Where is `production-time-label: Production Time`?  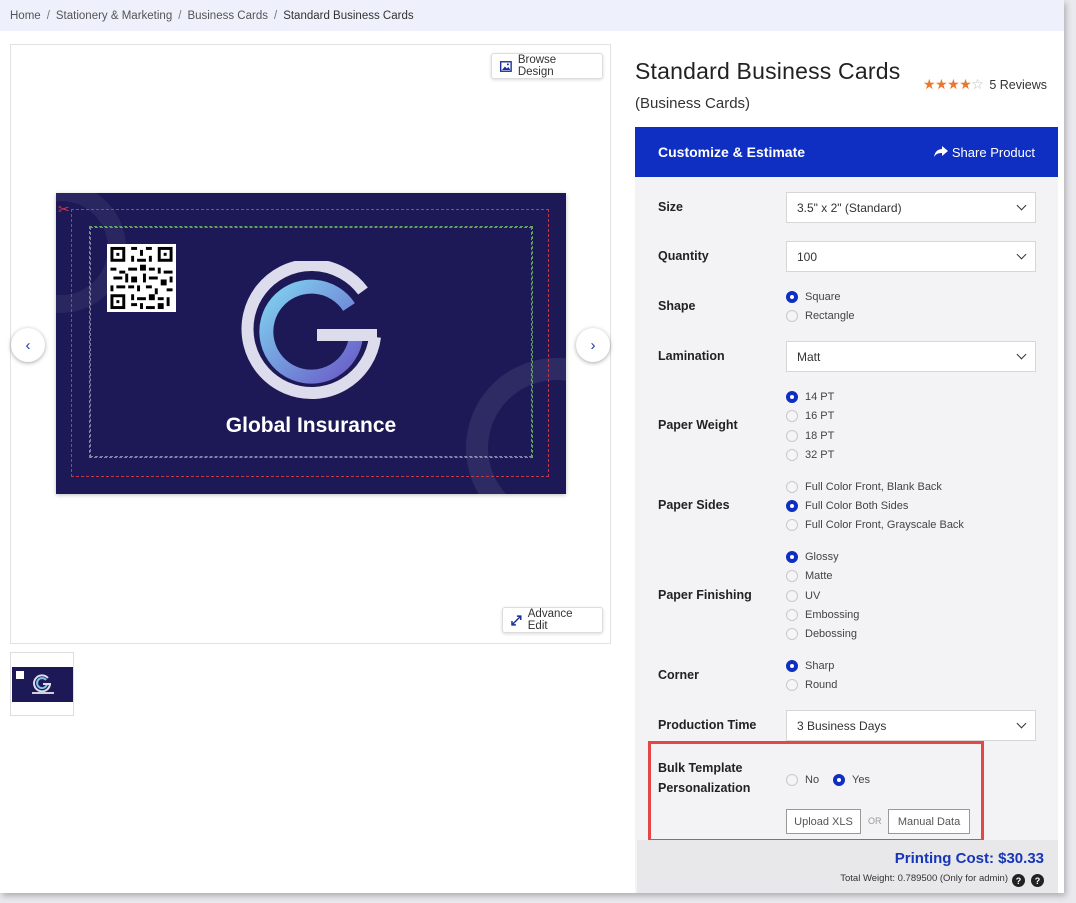 production-time-label: Production Time is located at coordinates (707, 725).